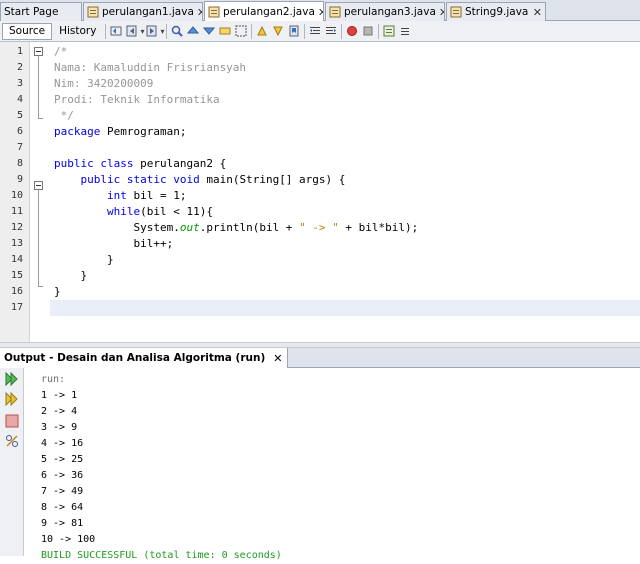 The image size is (640, 564). What do you see at coordinates (16, 195) in the screenshot?
I see `line-number: 10` at bounding box center [16, 195].